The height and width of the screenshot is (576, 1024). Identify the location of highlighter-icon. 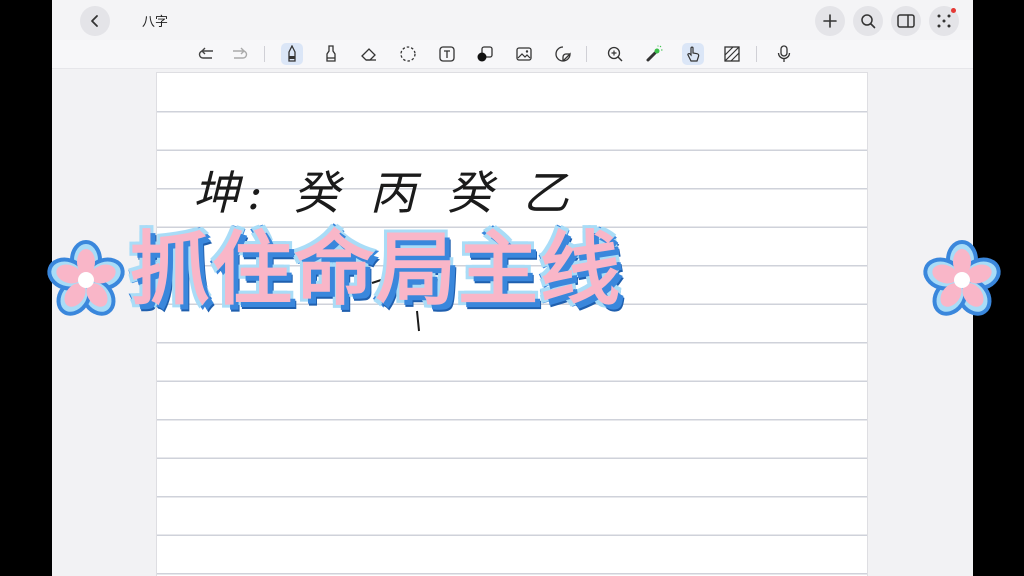
(331, 53).